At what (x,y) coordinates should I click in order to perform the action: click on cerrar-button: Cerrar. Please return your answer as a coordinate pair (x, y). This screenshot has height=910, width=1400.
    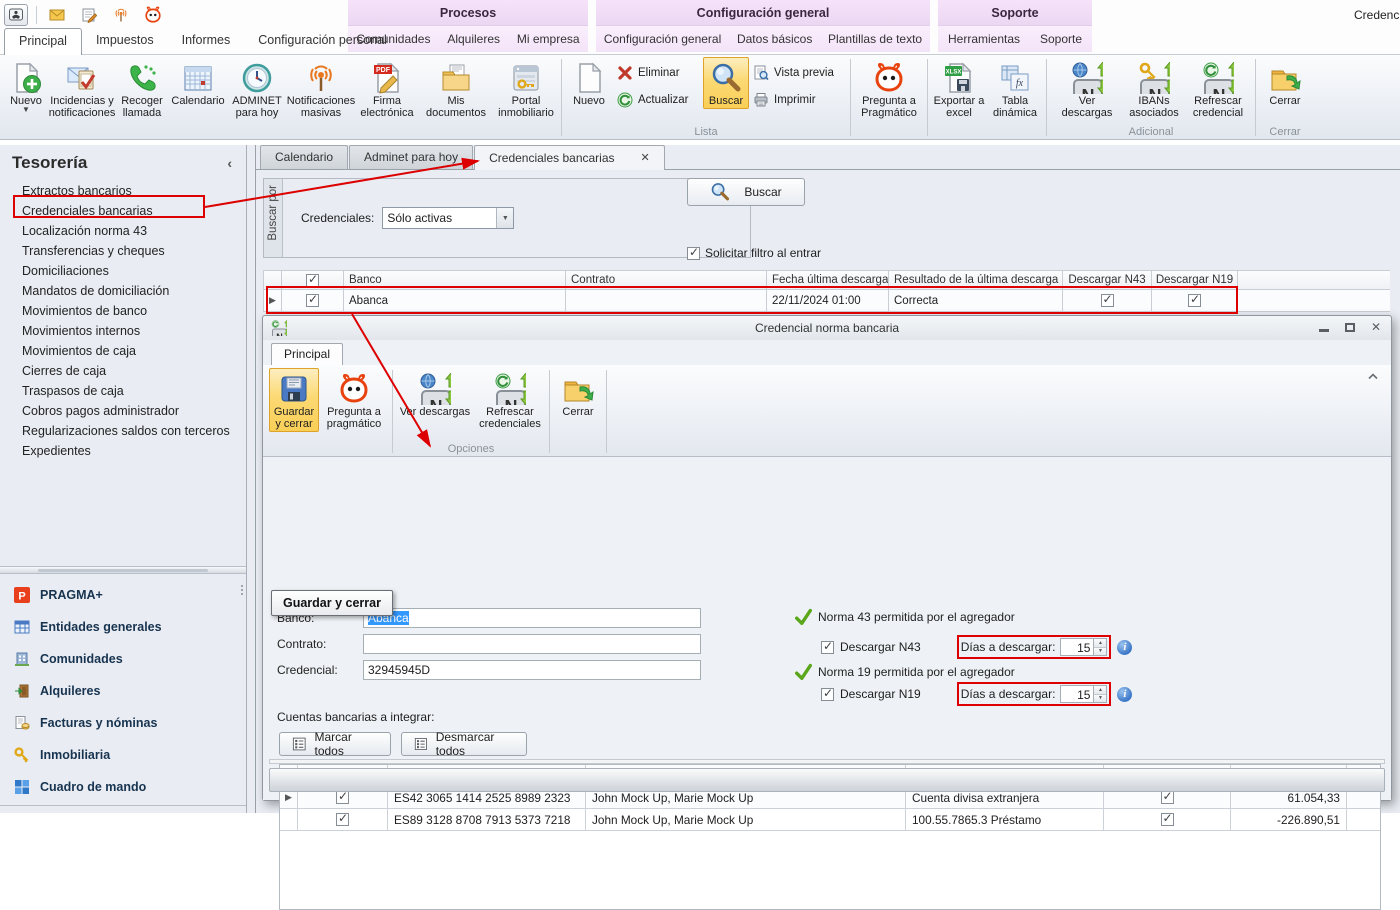
    Looking at the image, I should click on (1285, 83).